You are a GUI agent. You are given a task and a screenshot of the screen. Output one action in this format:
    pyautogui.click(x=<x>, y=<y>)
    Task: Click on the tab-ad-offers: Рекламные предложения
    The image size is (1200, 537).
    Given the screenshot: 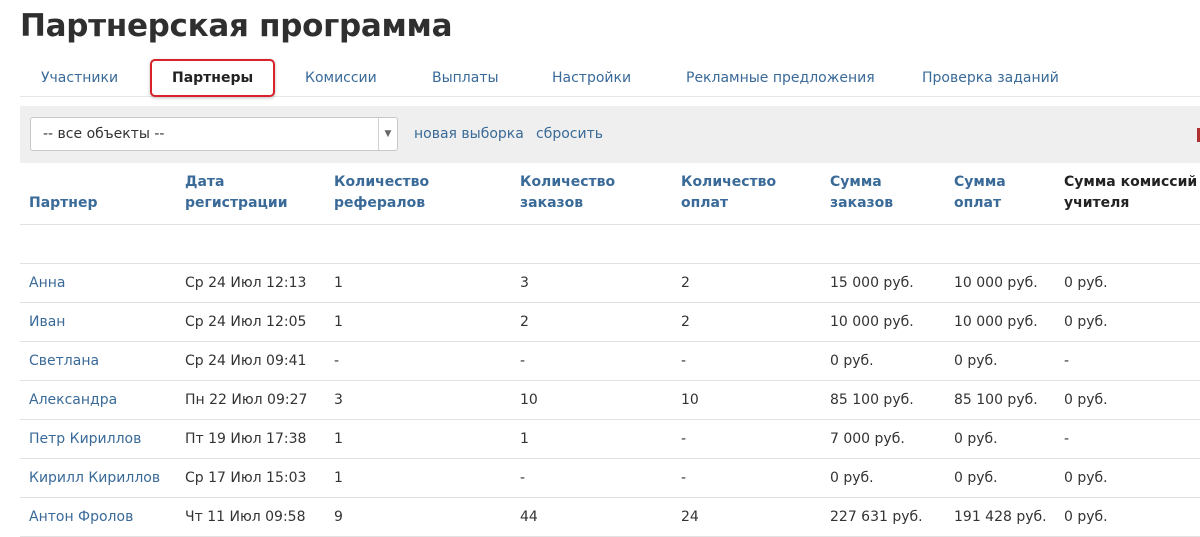 What is the action you would take?
    pyautogui.click(x=780, y=78)
    